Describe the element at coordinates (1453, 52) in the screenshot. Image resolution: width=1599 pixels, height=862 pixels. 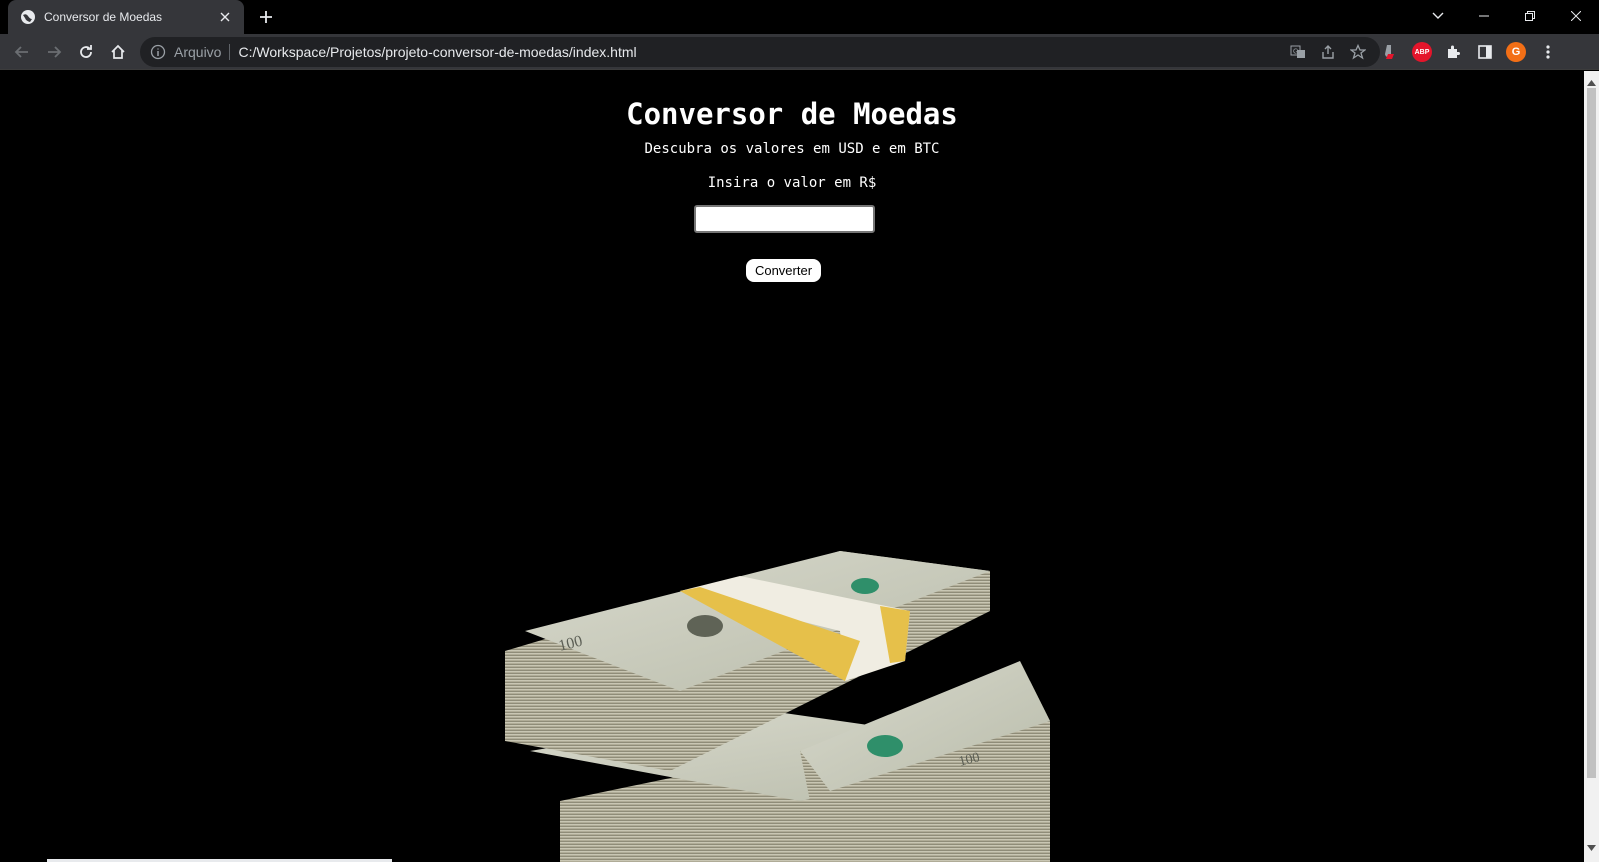
I see `extensions-icon` at that location.